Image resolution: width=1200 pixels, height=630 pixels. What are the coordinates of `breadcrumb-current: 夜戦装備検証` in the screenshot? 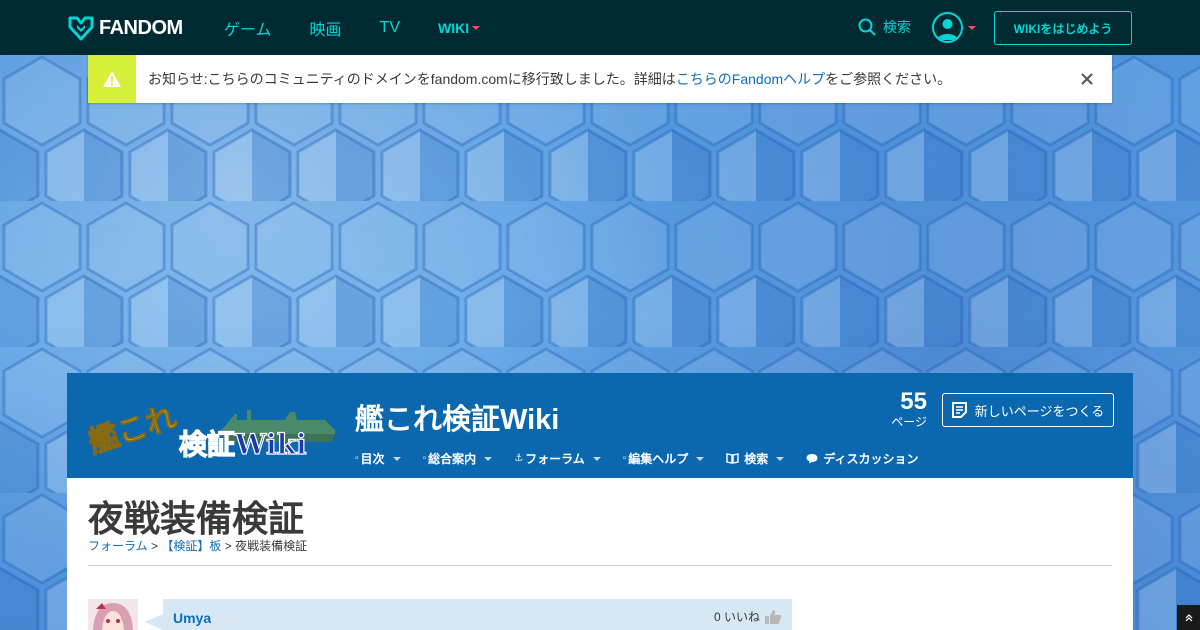 It's located at (271, 546).